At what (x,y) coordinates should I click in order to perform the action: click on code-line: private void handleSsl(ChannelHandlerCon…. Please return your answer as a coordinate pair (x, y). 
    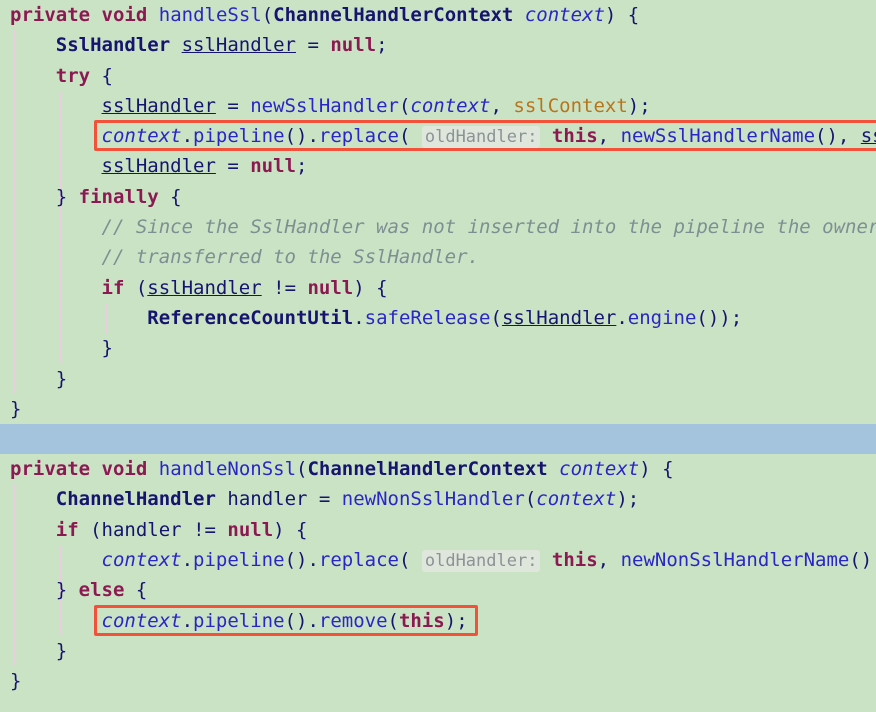
    Looking at the image, I should click on (438, 15).